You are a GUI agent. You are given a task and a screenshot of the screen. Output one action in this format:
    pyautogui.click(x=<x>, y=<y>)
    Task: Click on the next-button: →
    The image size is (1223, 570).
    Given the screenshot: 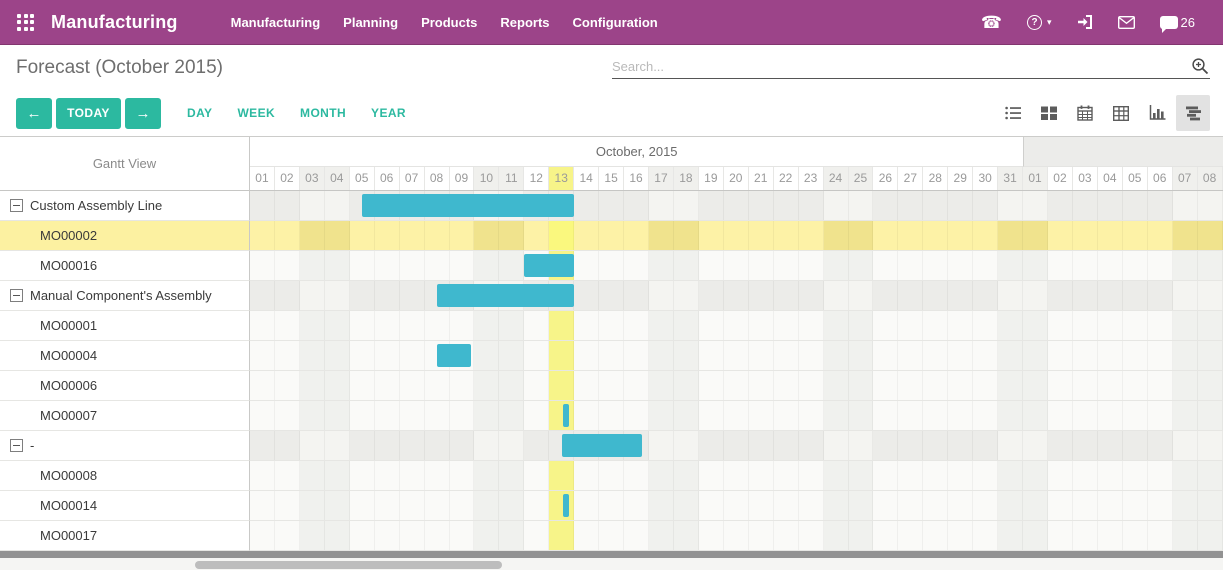 What is the action you would take?
    pyautogui.click(x=143, y=113)
    